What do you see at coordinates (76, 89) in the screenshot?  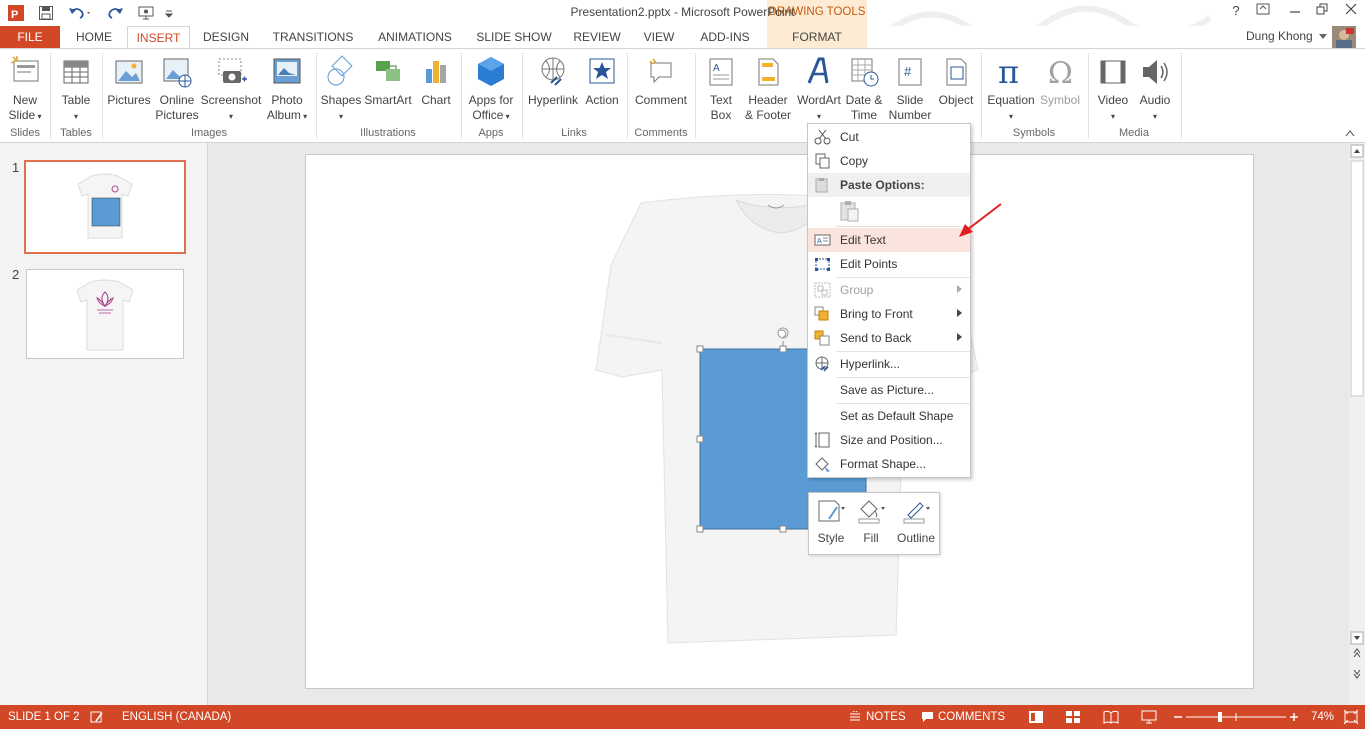 I see `table-button: Table ▾` at bounding box center [76, 89].